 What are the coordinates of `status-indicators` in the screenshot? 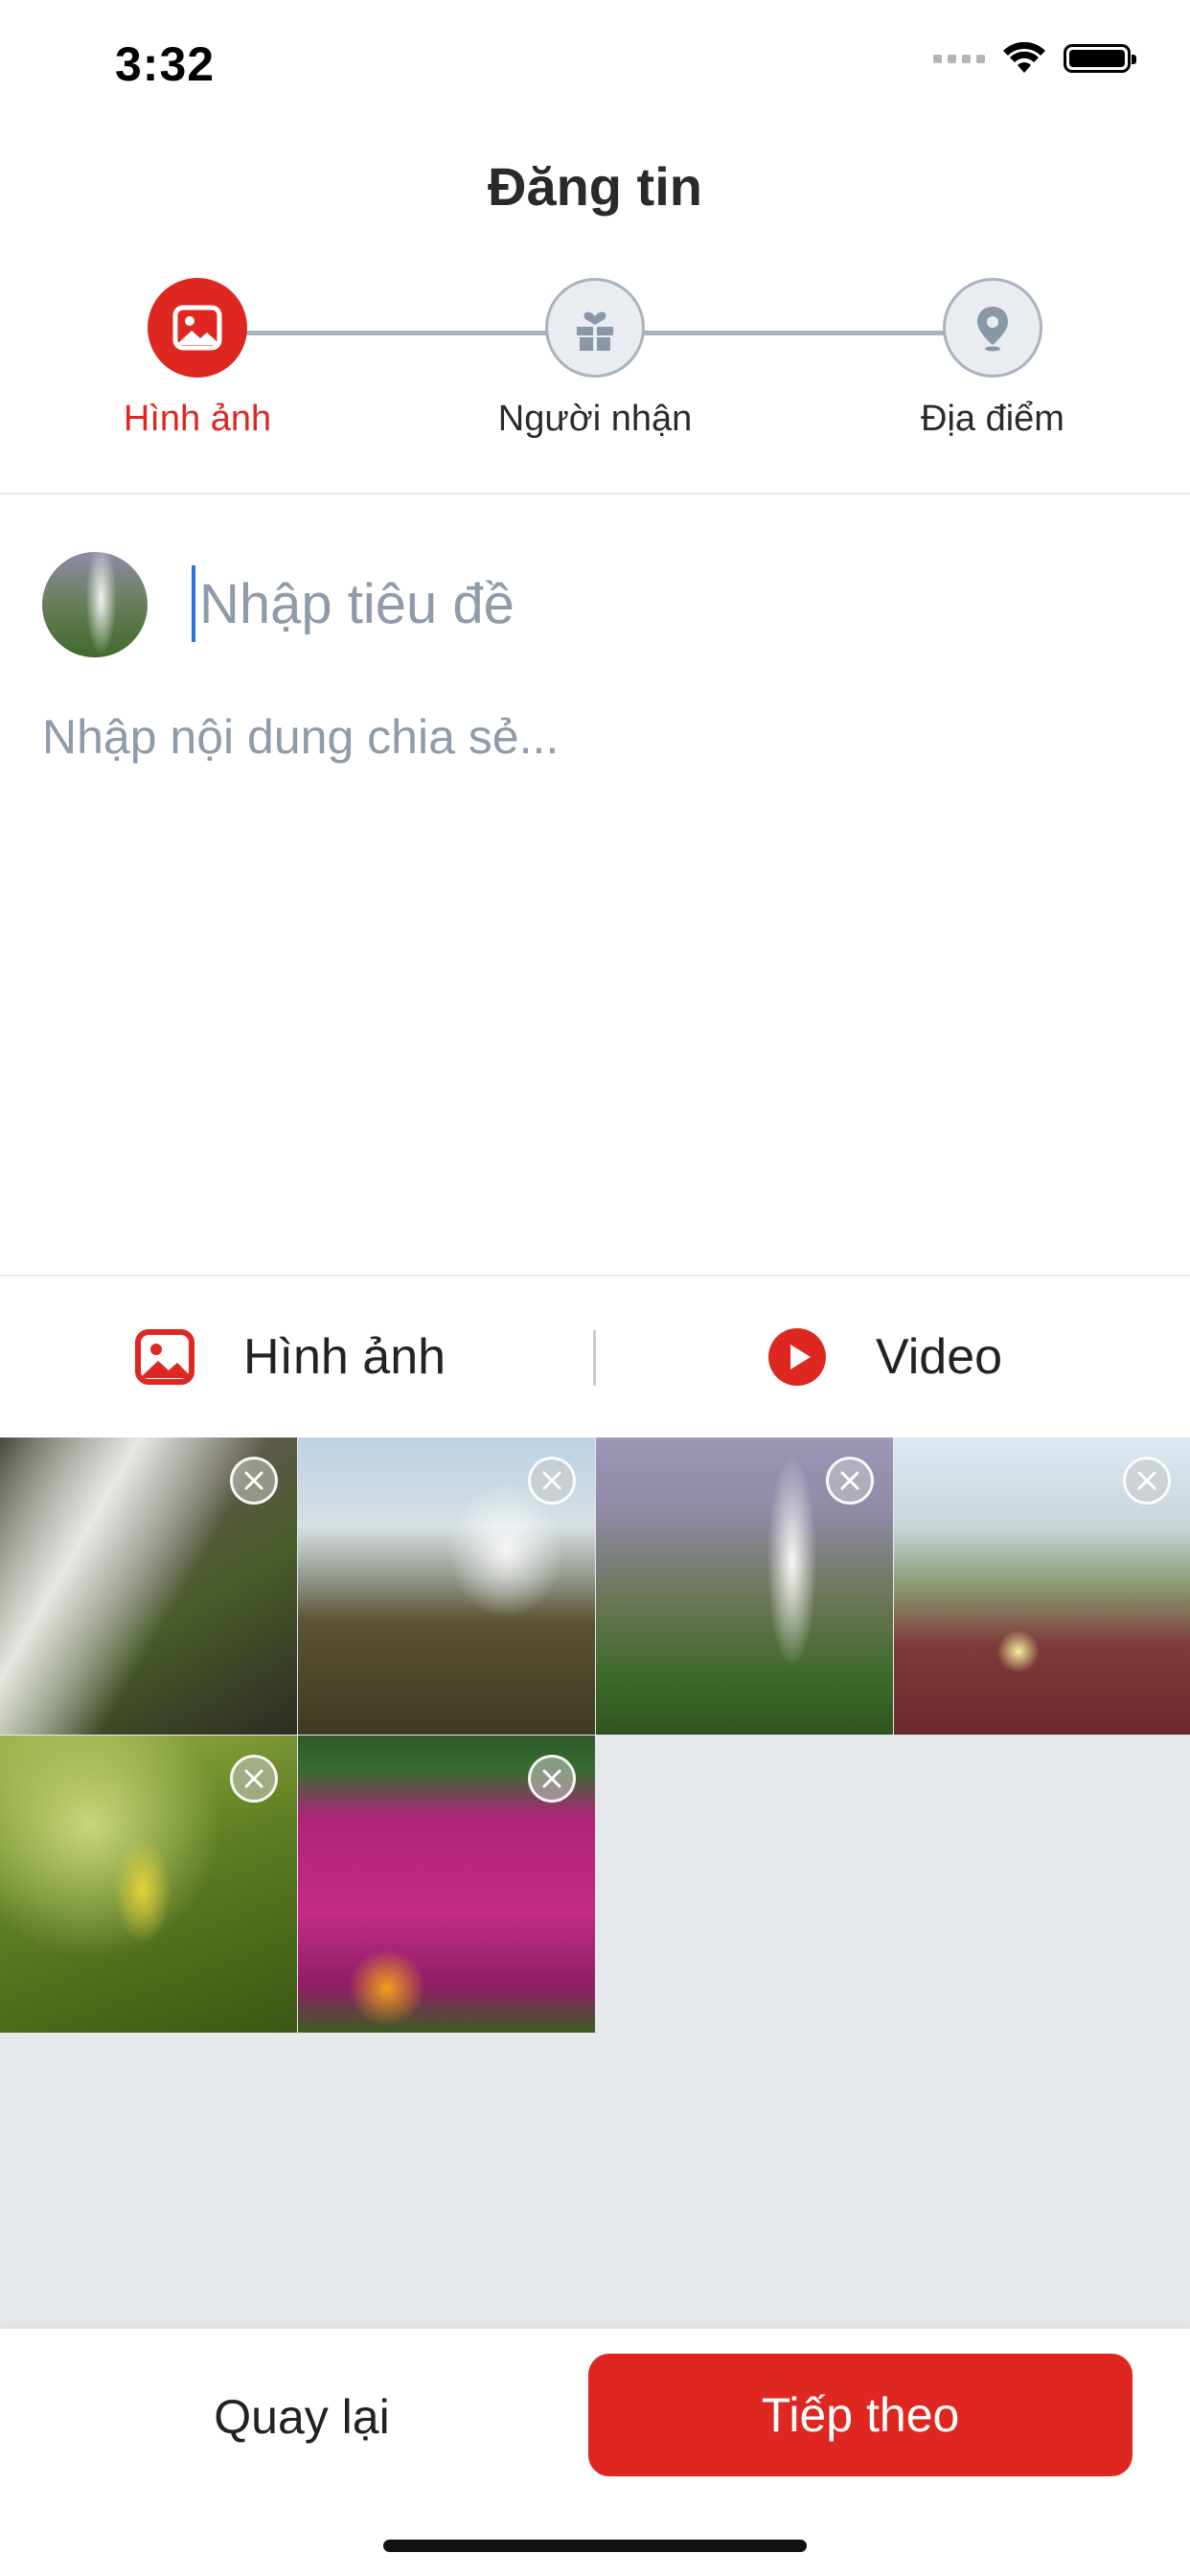 It's located at (1035, 58).